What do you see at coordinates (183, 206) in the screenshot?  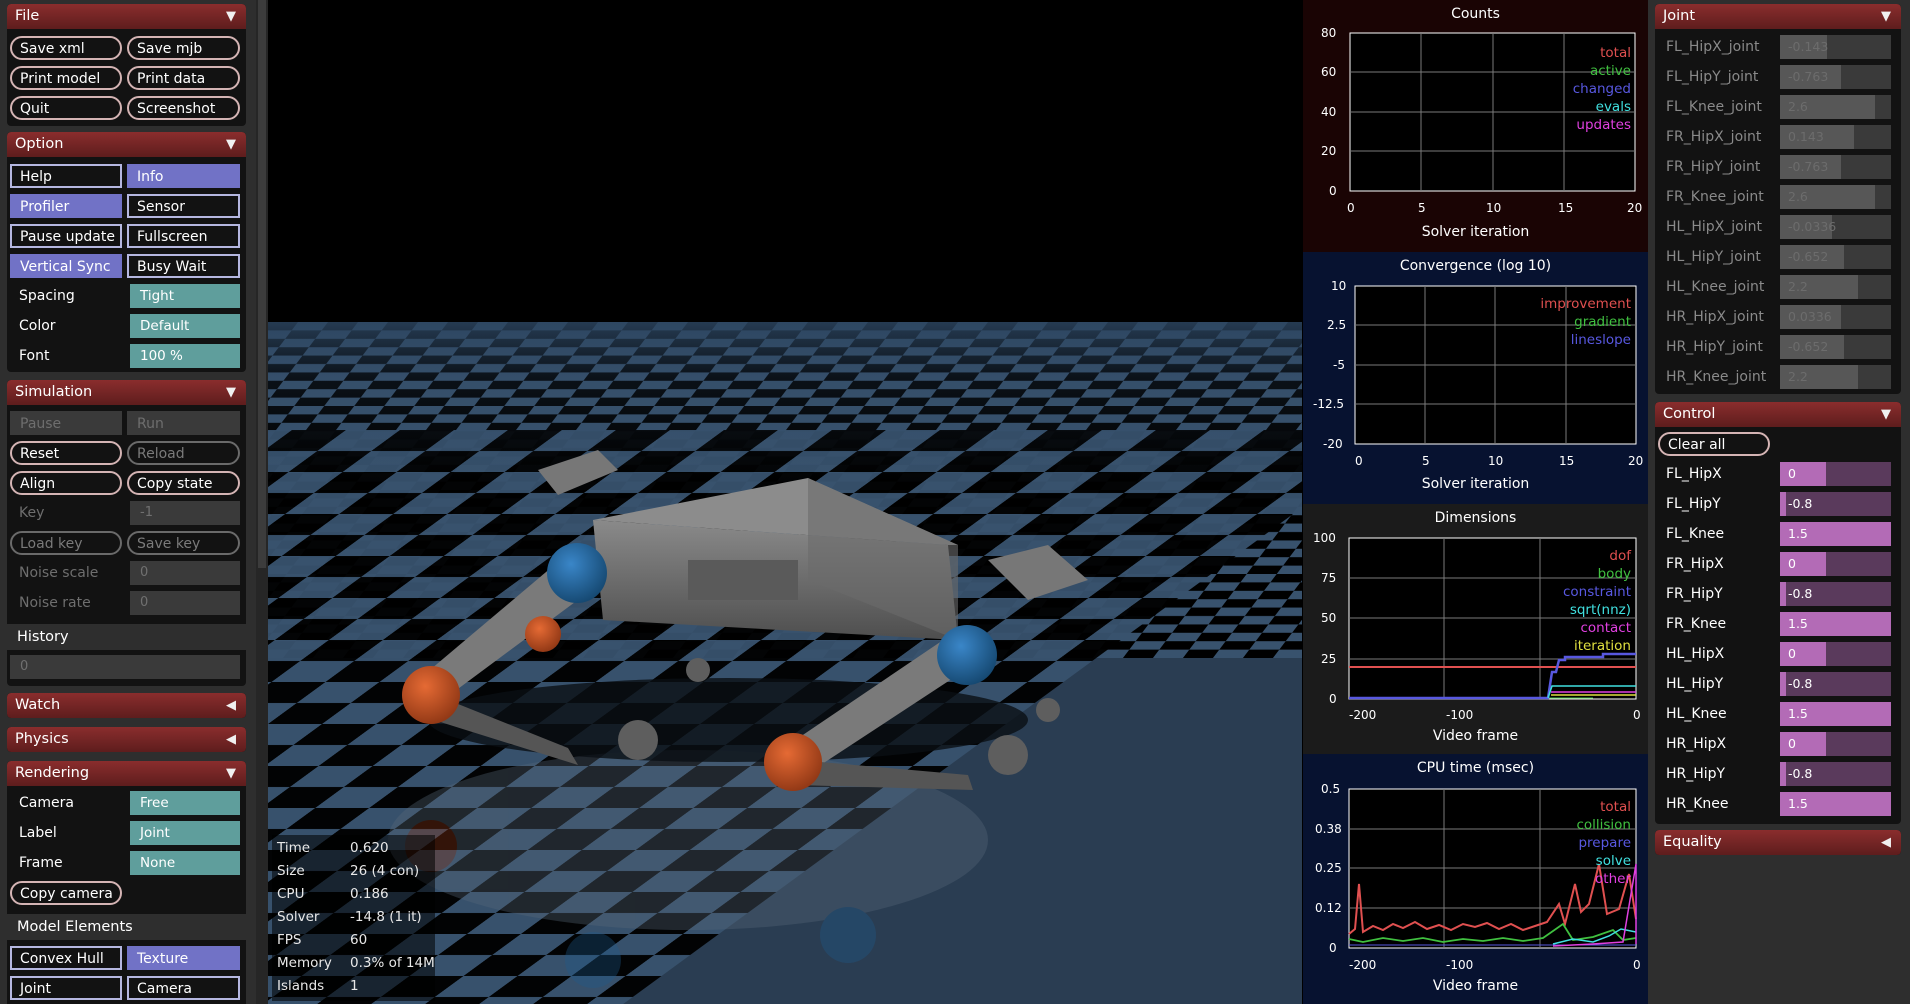 I see `sensor-toggle: Sensor` at bounding box center [183, 206].